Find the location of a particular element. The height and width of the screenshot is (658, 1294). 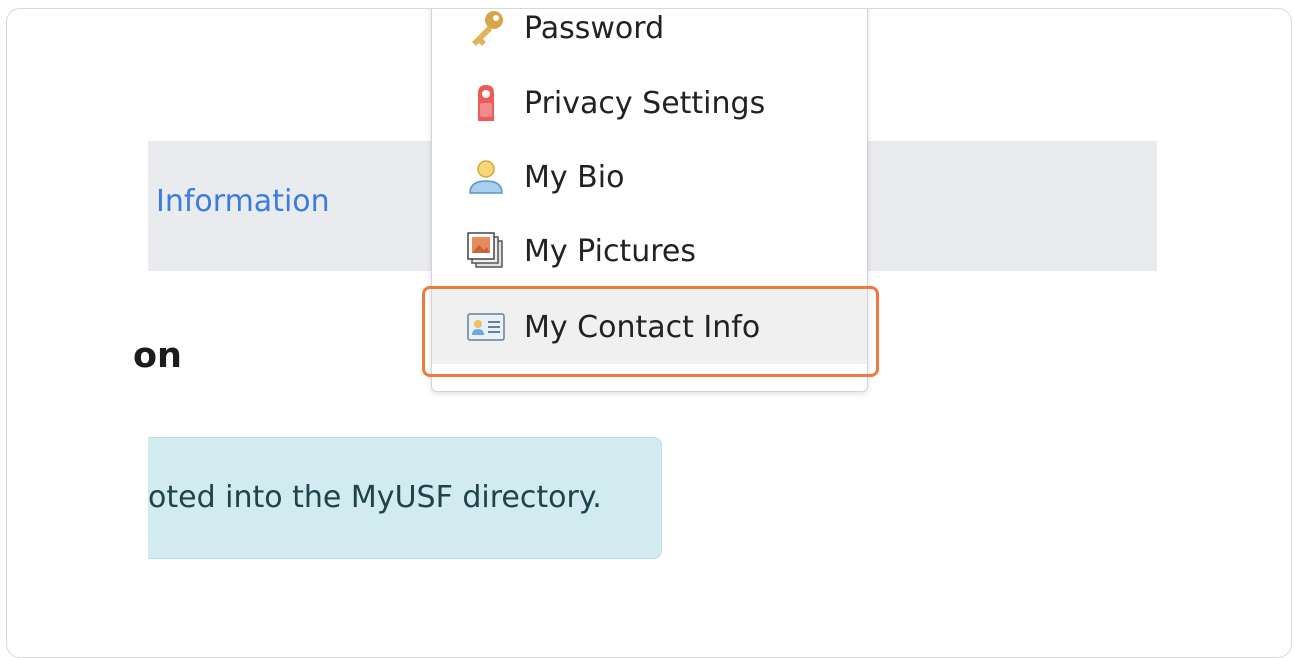

user-icon is located at coordinates (486, 177).